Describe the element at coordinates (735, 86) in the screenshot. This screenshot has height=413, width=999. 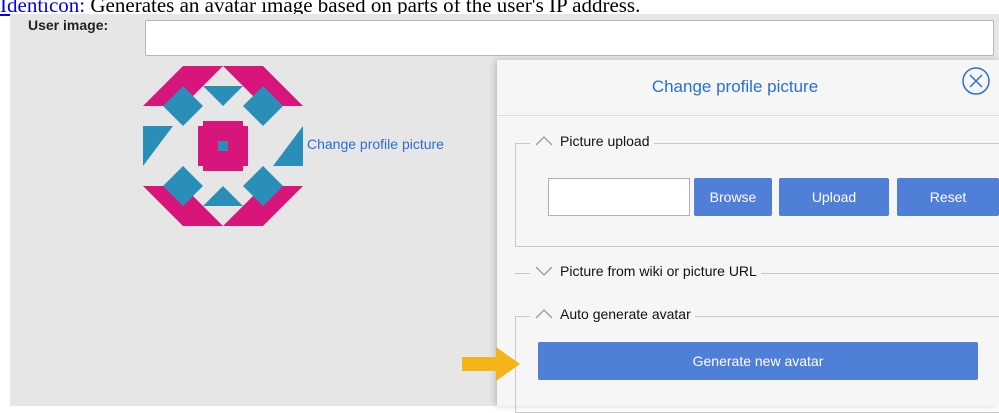
I see `dialog-title: Change profile picture` at that location.